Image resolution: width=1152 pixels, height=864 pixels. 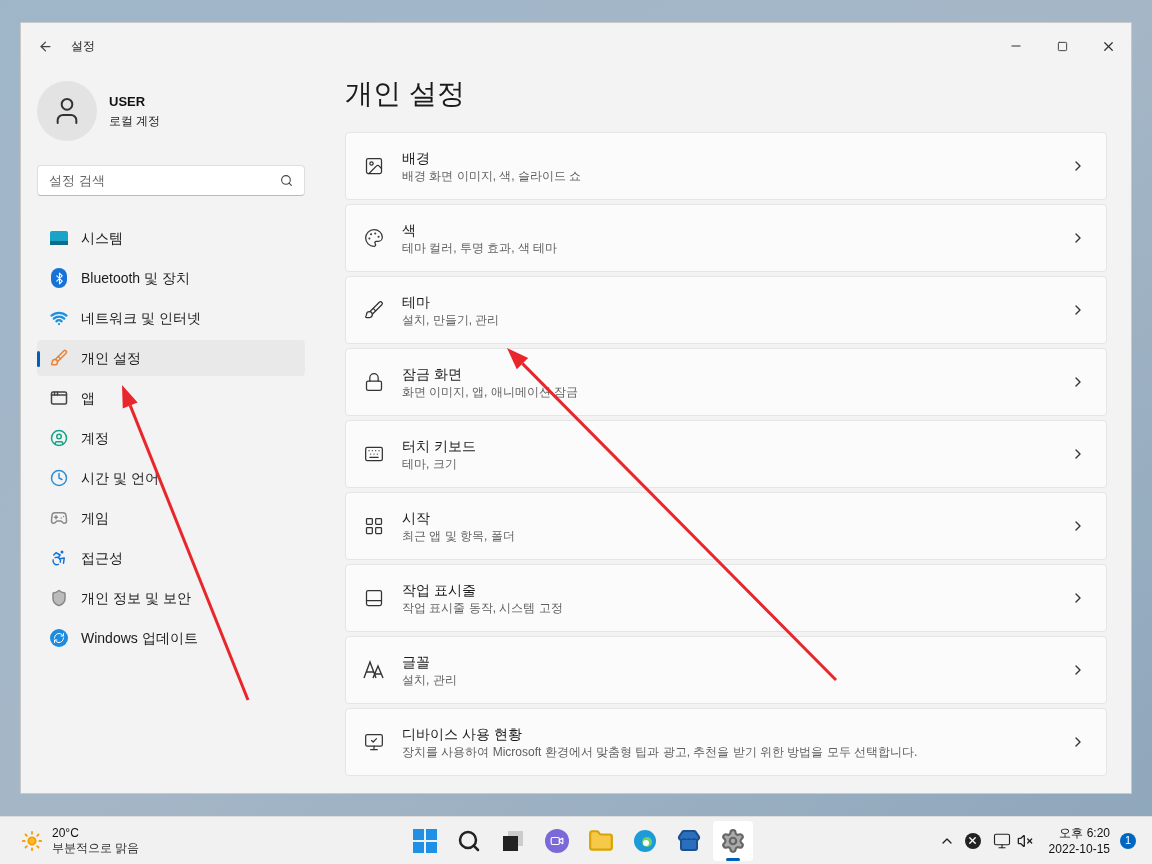 What do you see at coordinates (726, 166) in the screenshot?
I see `settings-card: 배경 배경 화면 이미지, 색, 슬라이드 쇼` at bounding box center [726, 166].